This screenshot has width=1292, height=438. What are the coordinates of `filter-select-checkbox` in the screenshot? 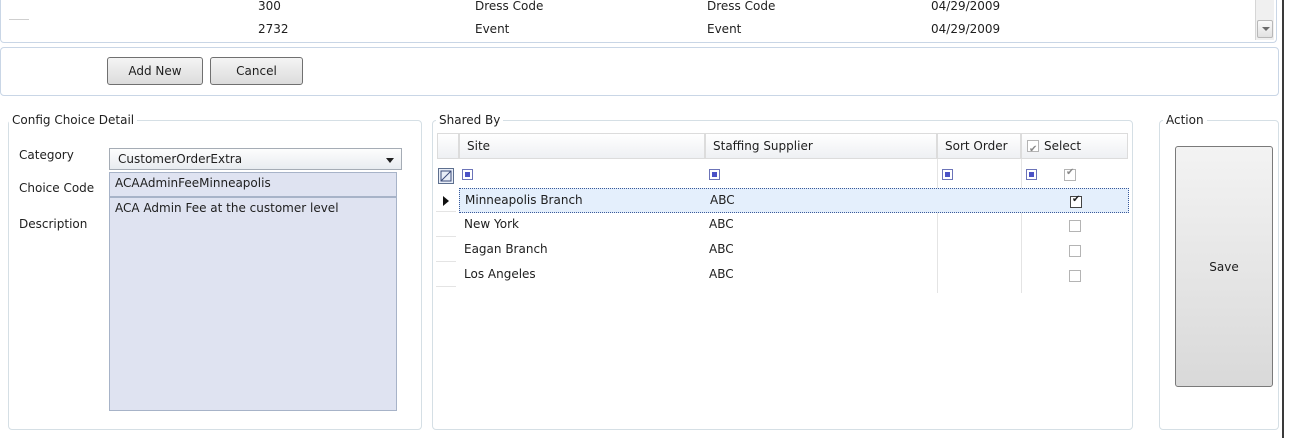 It's located at (1070, 174).